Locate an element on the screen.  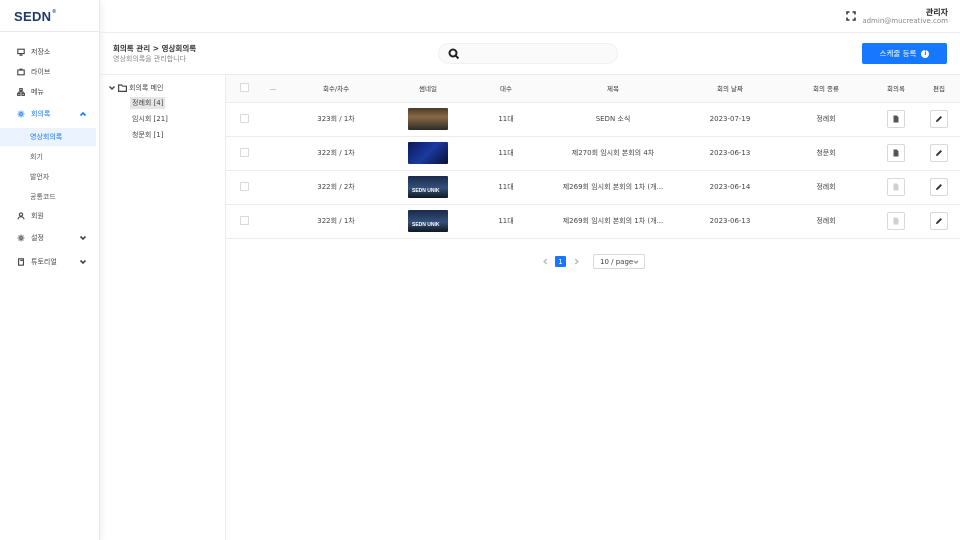
tree-node-regular: 정례회 [4] is located at coordinates (148, 103).